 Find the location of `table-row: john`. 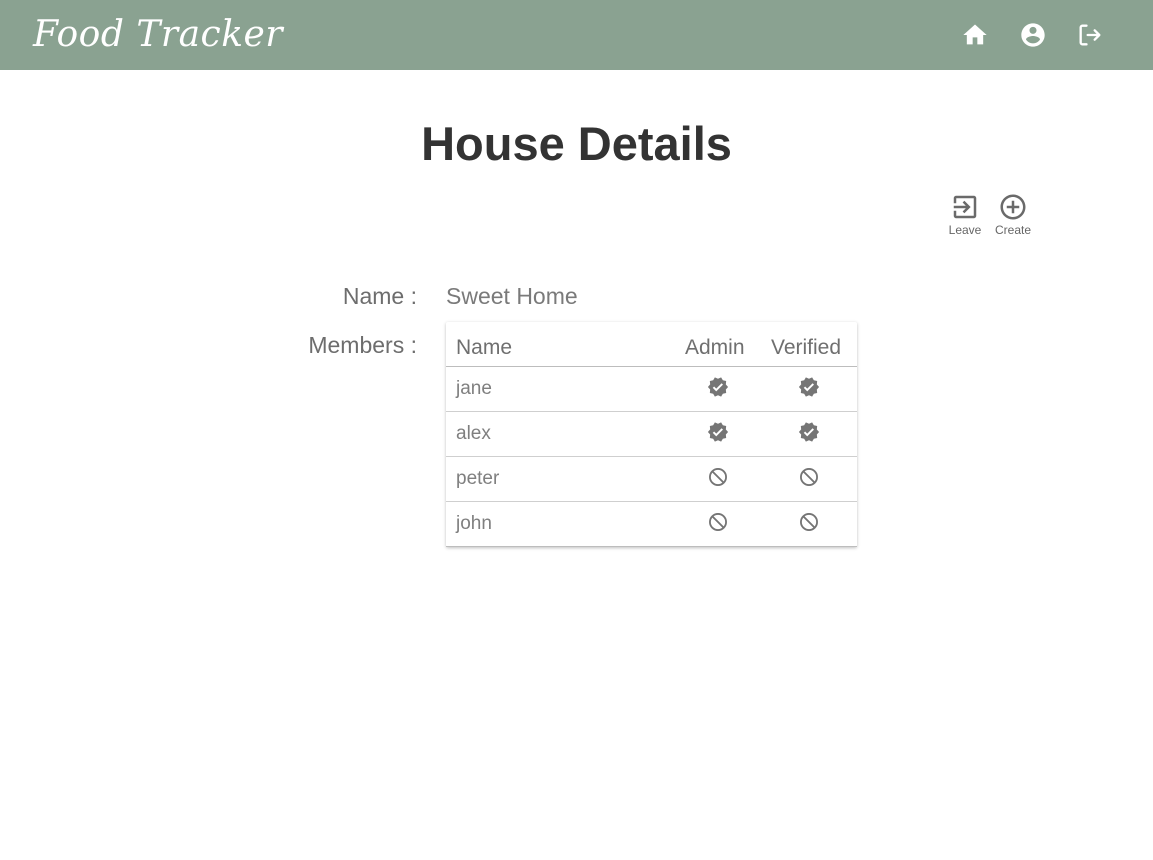

table-row: john is located at coordinates (651, 524).